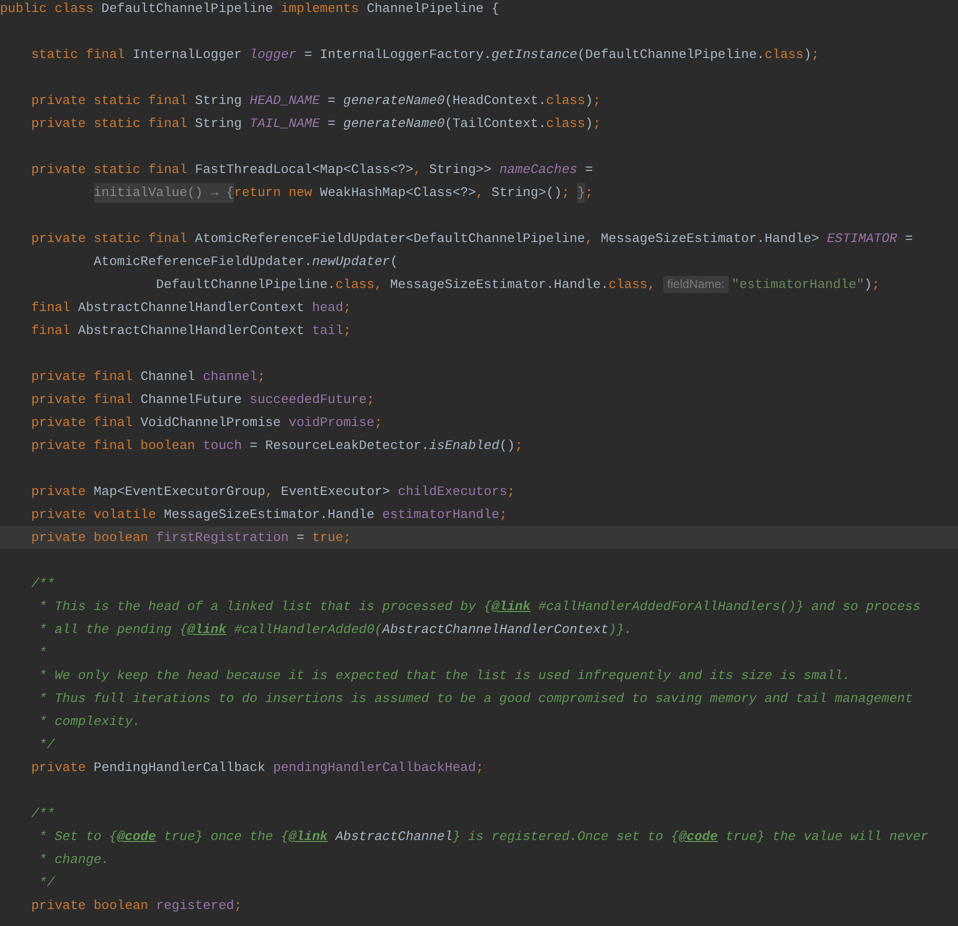 The width and height of the screenshot is (958, 926). What do you see at coordinates (316, 123) in the screenshot?
I see `code-text: private static final String TAIL_NAME = generateName0(TailContext.class);` at bounding box center [316, 123].